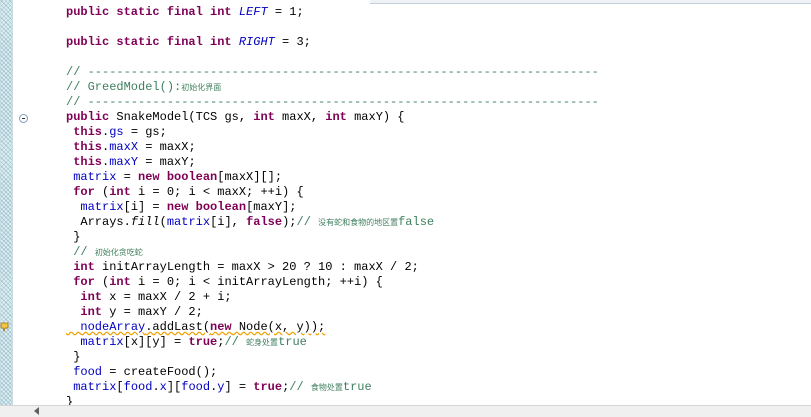 The width and height of the screenshot is (811, 417). Describe the element at coordinates (332, 87) in the screenshot. I see `code-line-6: // GreedModel():初始化界面` at that location.